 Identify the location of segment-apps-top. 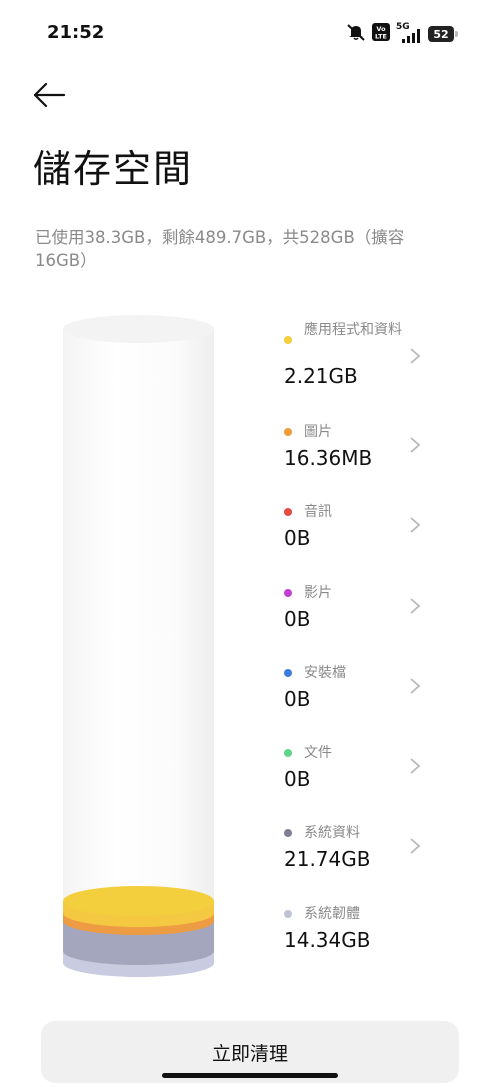
(138, 901).